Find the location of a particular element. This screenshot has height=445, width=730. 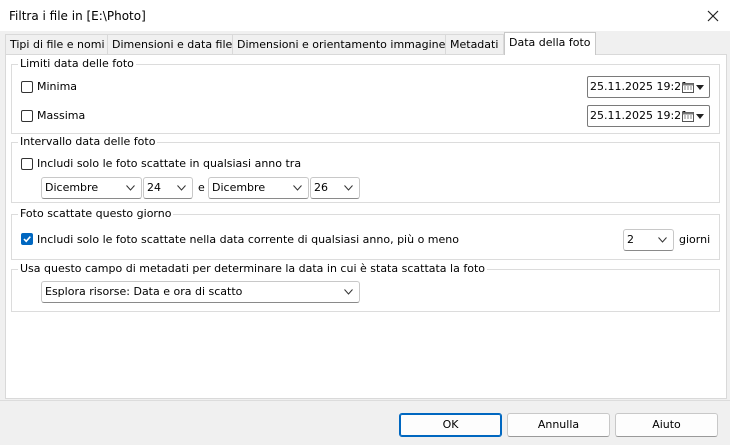

from-day-select: 24 is located at coordinates (168, 188).